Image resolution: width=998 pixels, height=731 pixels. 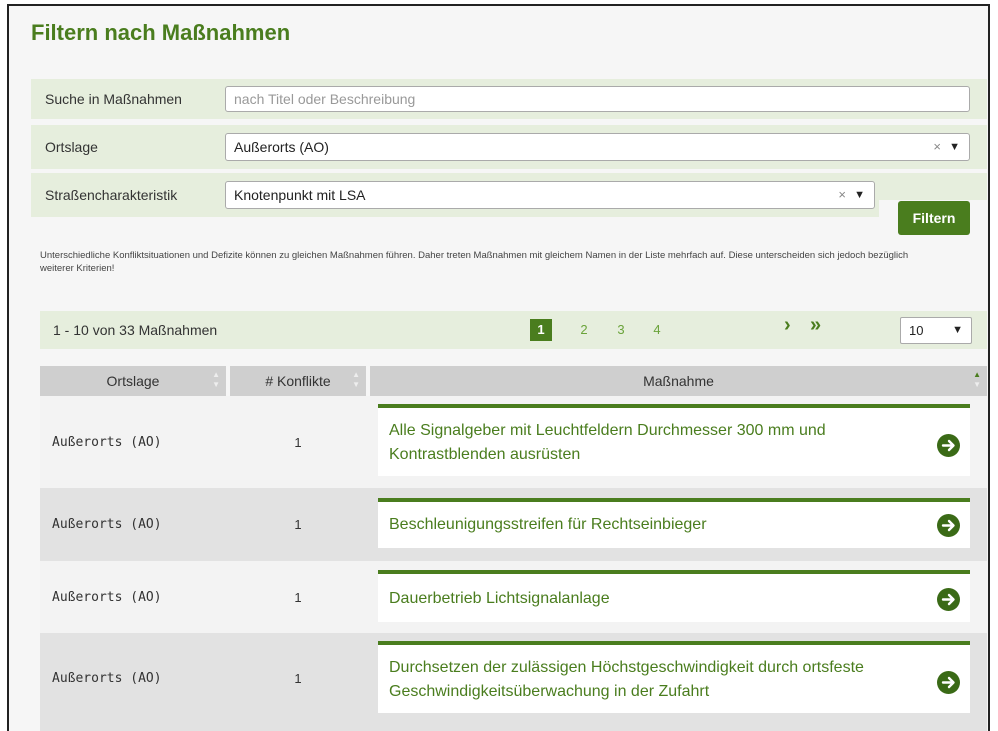 I want to click on page-link-2: 2, so click(x=584, y=330).